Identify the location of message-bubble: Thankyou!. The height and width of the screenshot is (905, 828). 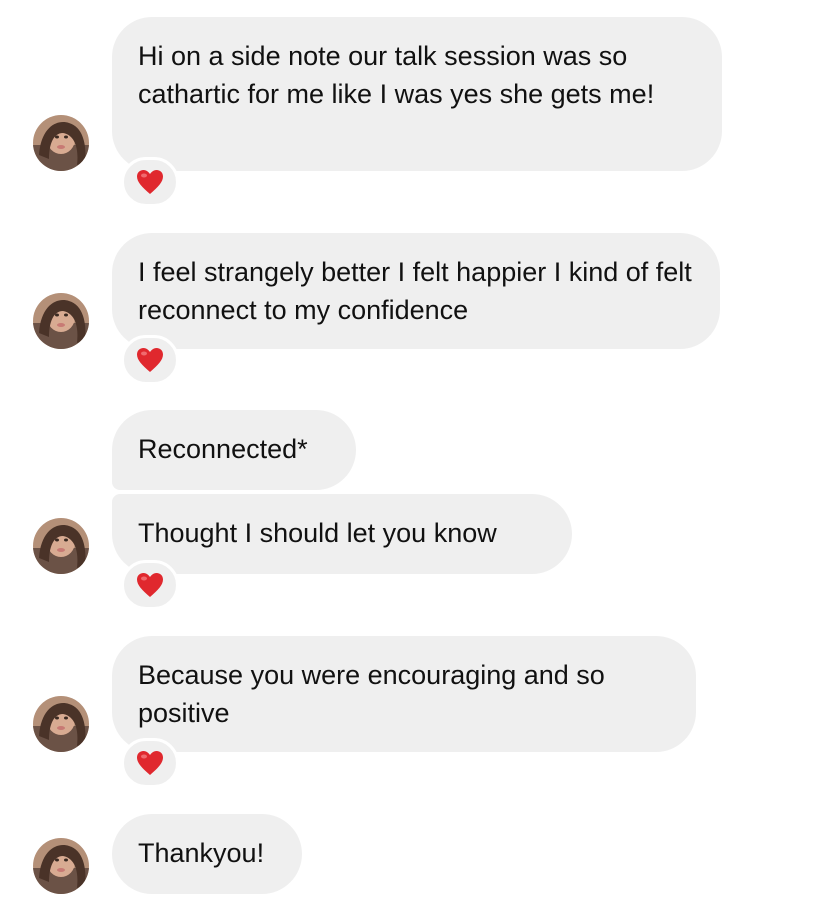
(207, 854).